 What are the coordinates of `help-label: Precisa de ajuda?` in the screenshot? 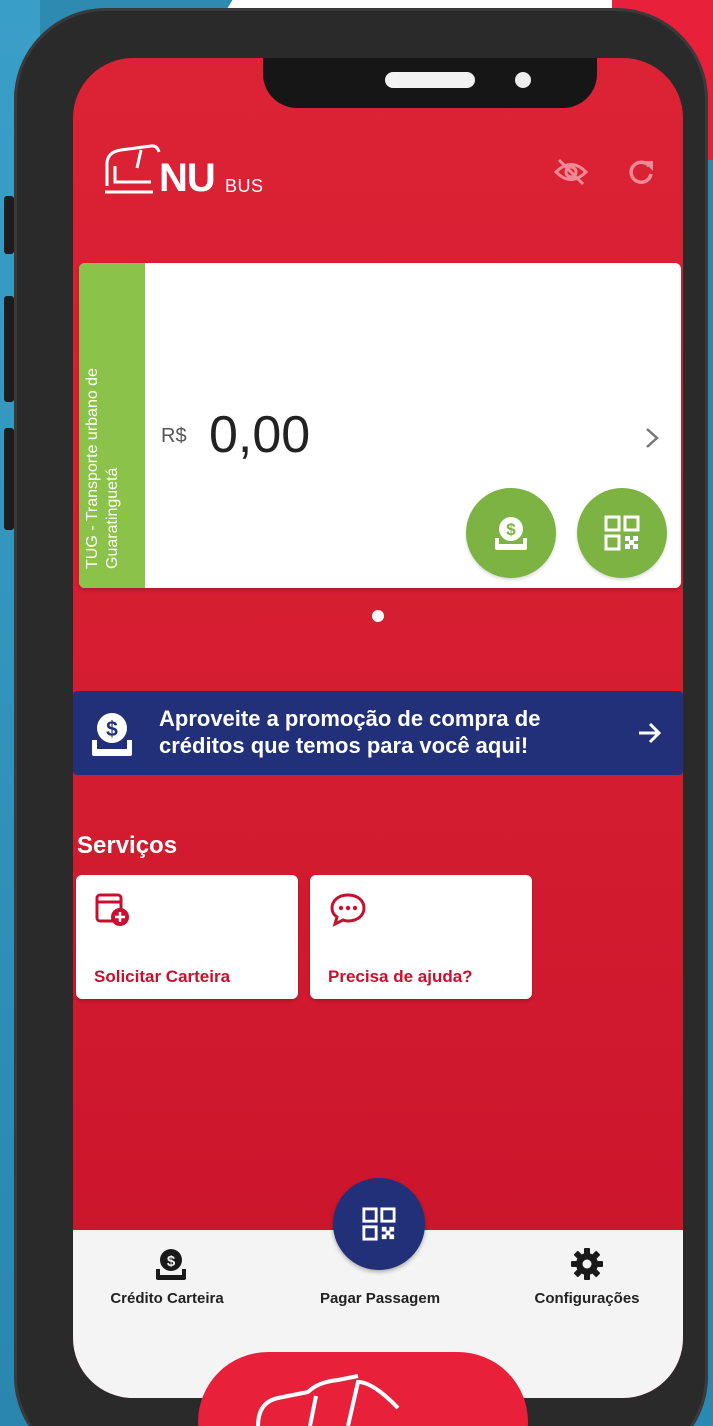 It's located at (400, 976).